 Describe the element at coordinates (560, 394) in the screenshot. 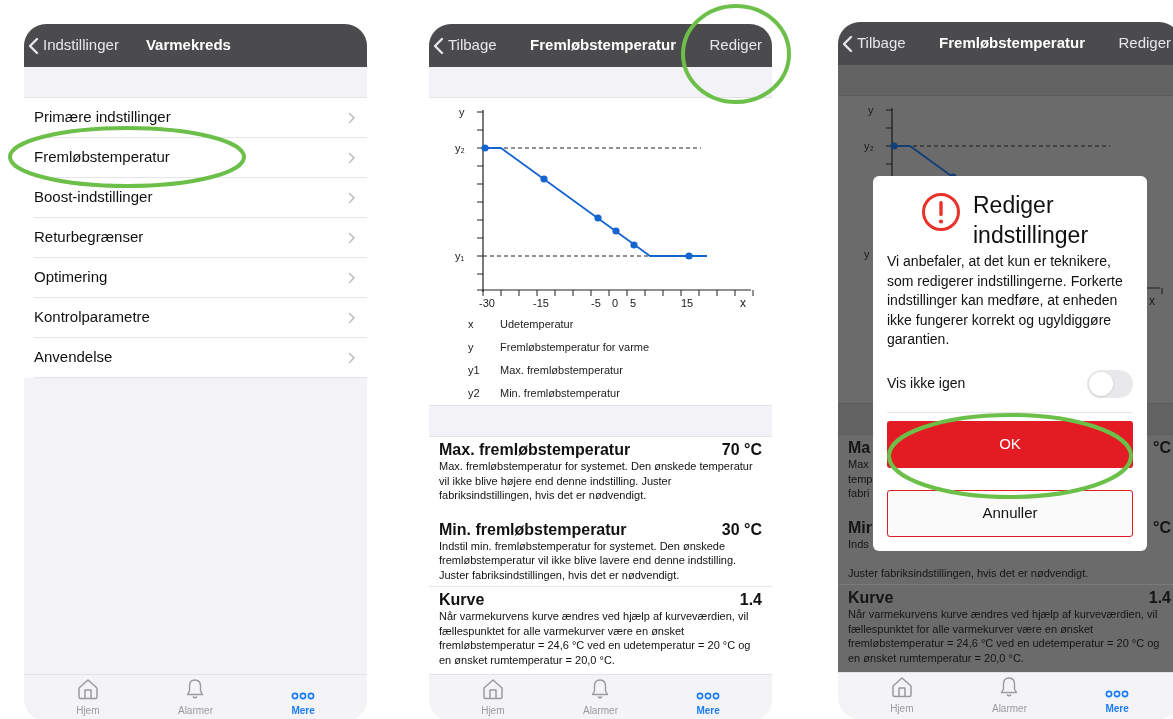

I see `legend-text: Min. fremløbstemperatur` at that location.